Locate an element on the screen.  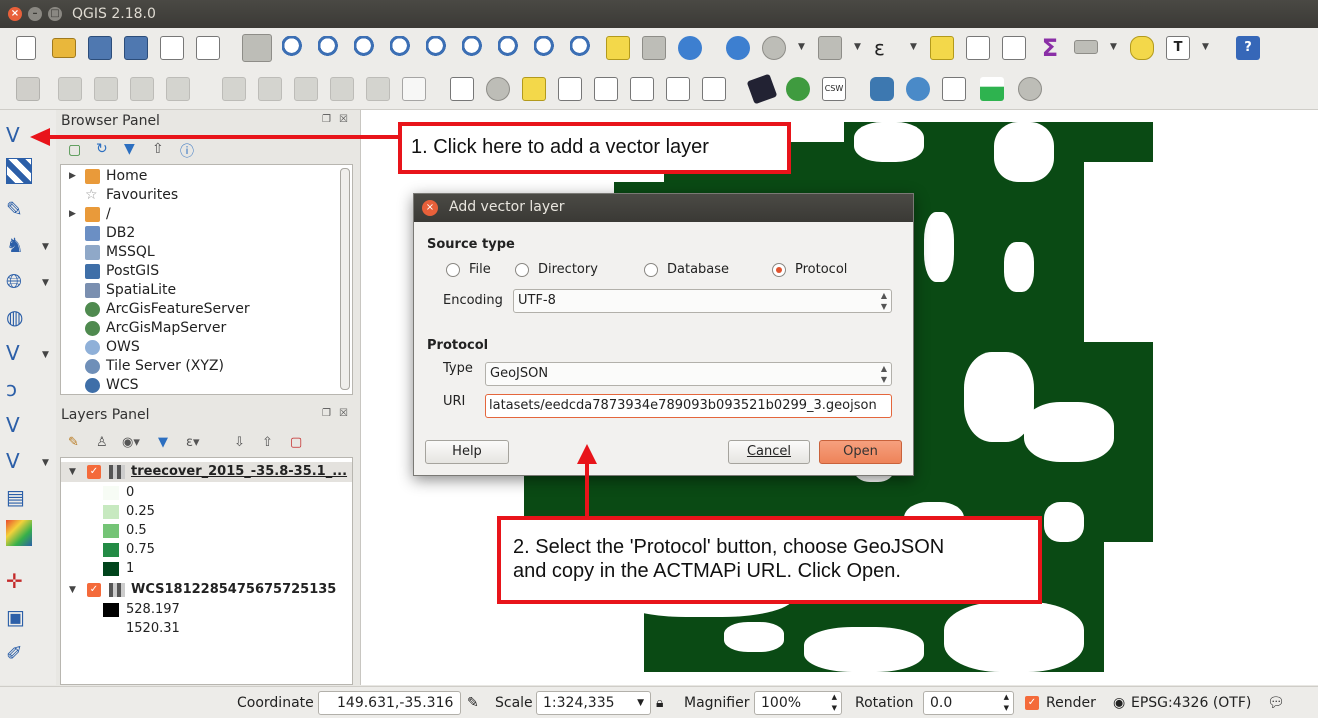
delete-selected-icon is located at coordinates (270, 89).